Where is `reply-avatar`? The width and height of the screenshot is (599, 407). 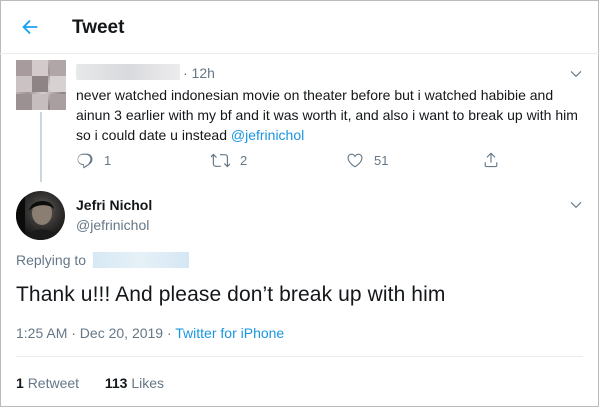 reply-avatar is located at coordinates (40, 215).